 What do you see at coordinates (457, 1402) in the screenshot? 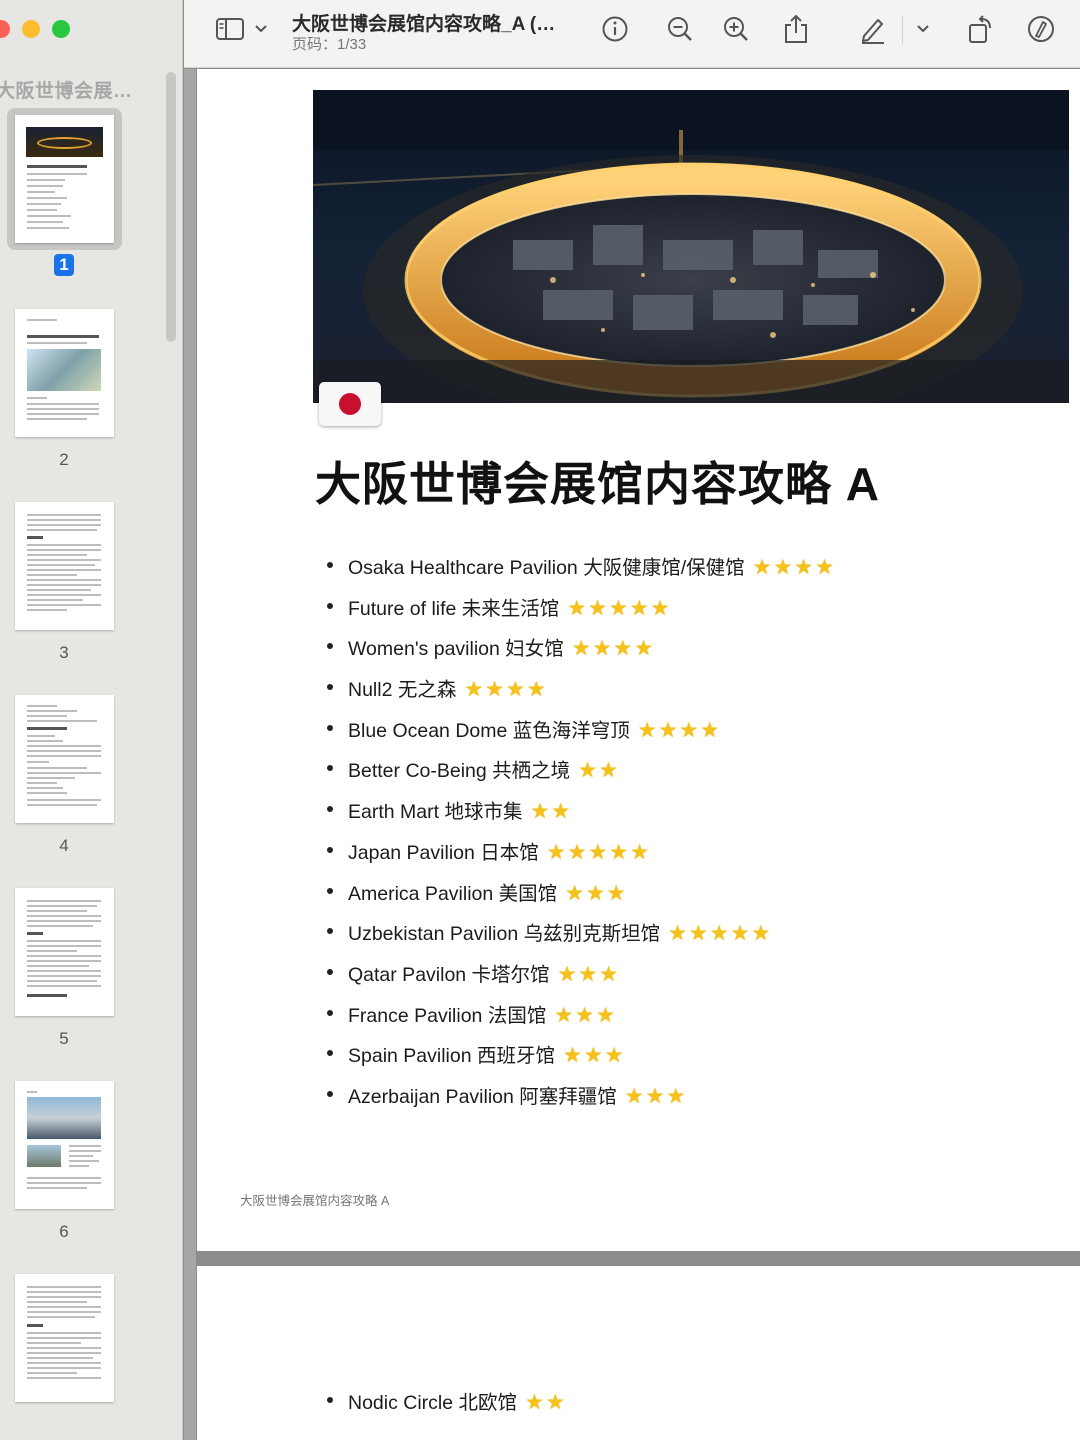
I see `pavilion-name: Nodic Circle 北欧馆 ★★` at bounding box center [457, 1402].